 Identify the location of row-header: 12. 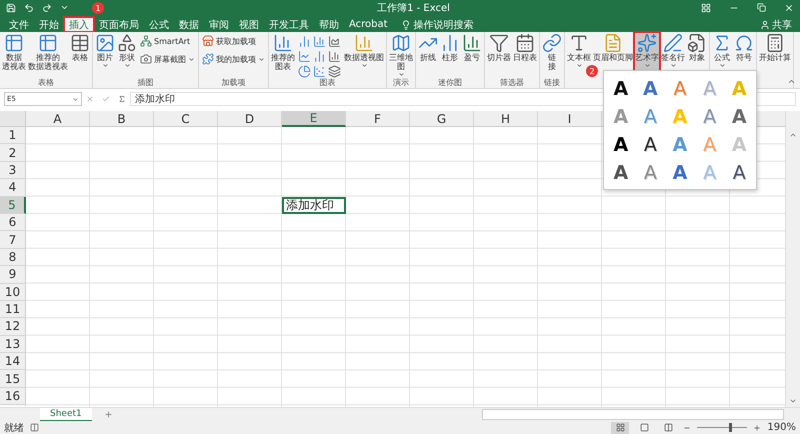
(13, 327).